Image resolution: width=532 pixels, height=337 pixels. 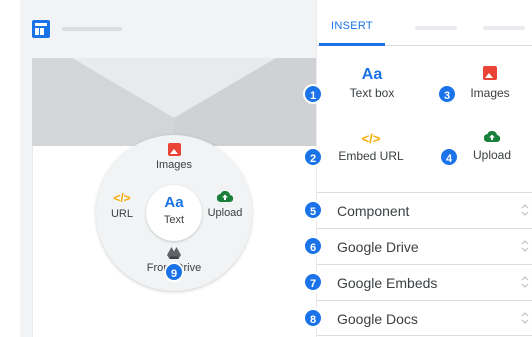 What do you see at coordinates (492, 155) in the screenshot?
I see `insert-upload-label: Upload` at bounding box center [492, 155].